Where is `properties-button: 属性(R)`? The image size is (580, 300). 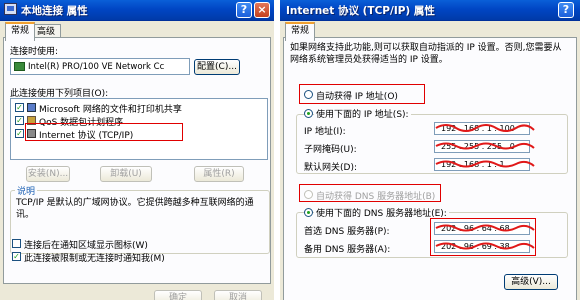
properties-button: 属性(R) is located at coordinates (219, 174).